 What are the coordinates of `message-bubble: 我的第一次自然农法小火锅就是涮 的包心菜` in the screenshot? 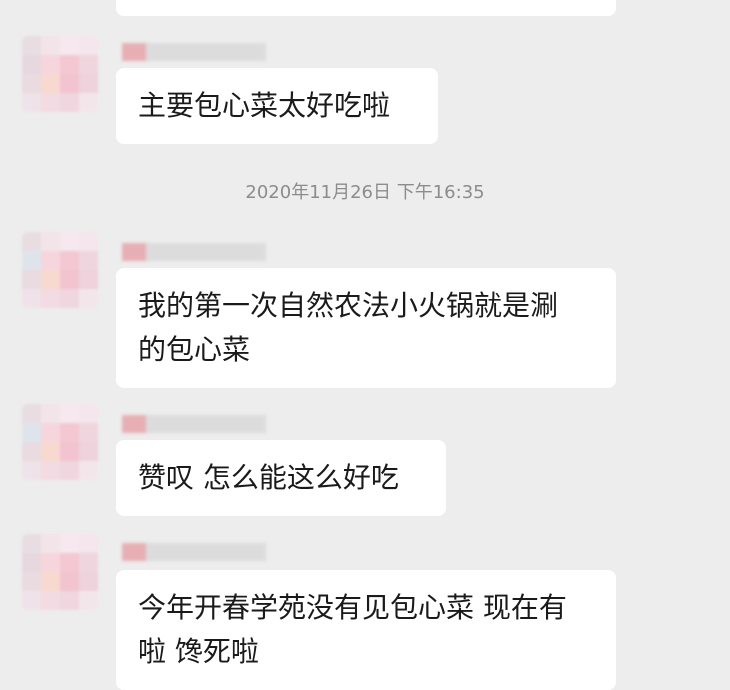 It's located at (366, 328).